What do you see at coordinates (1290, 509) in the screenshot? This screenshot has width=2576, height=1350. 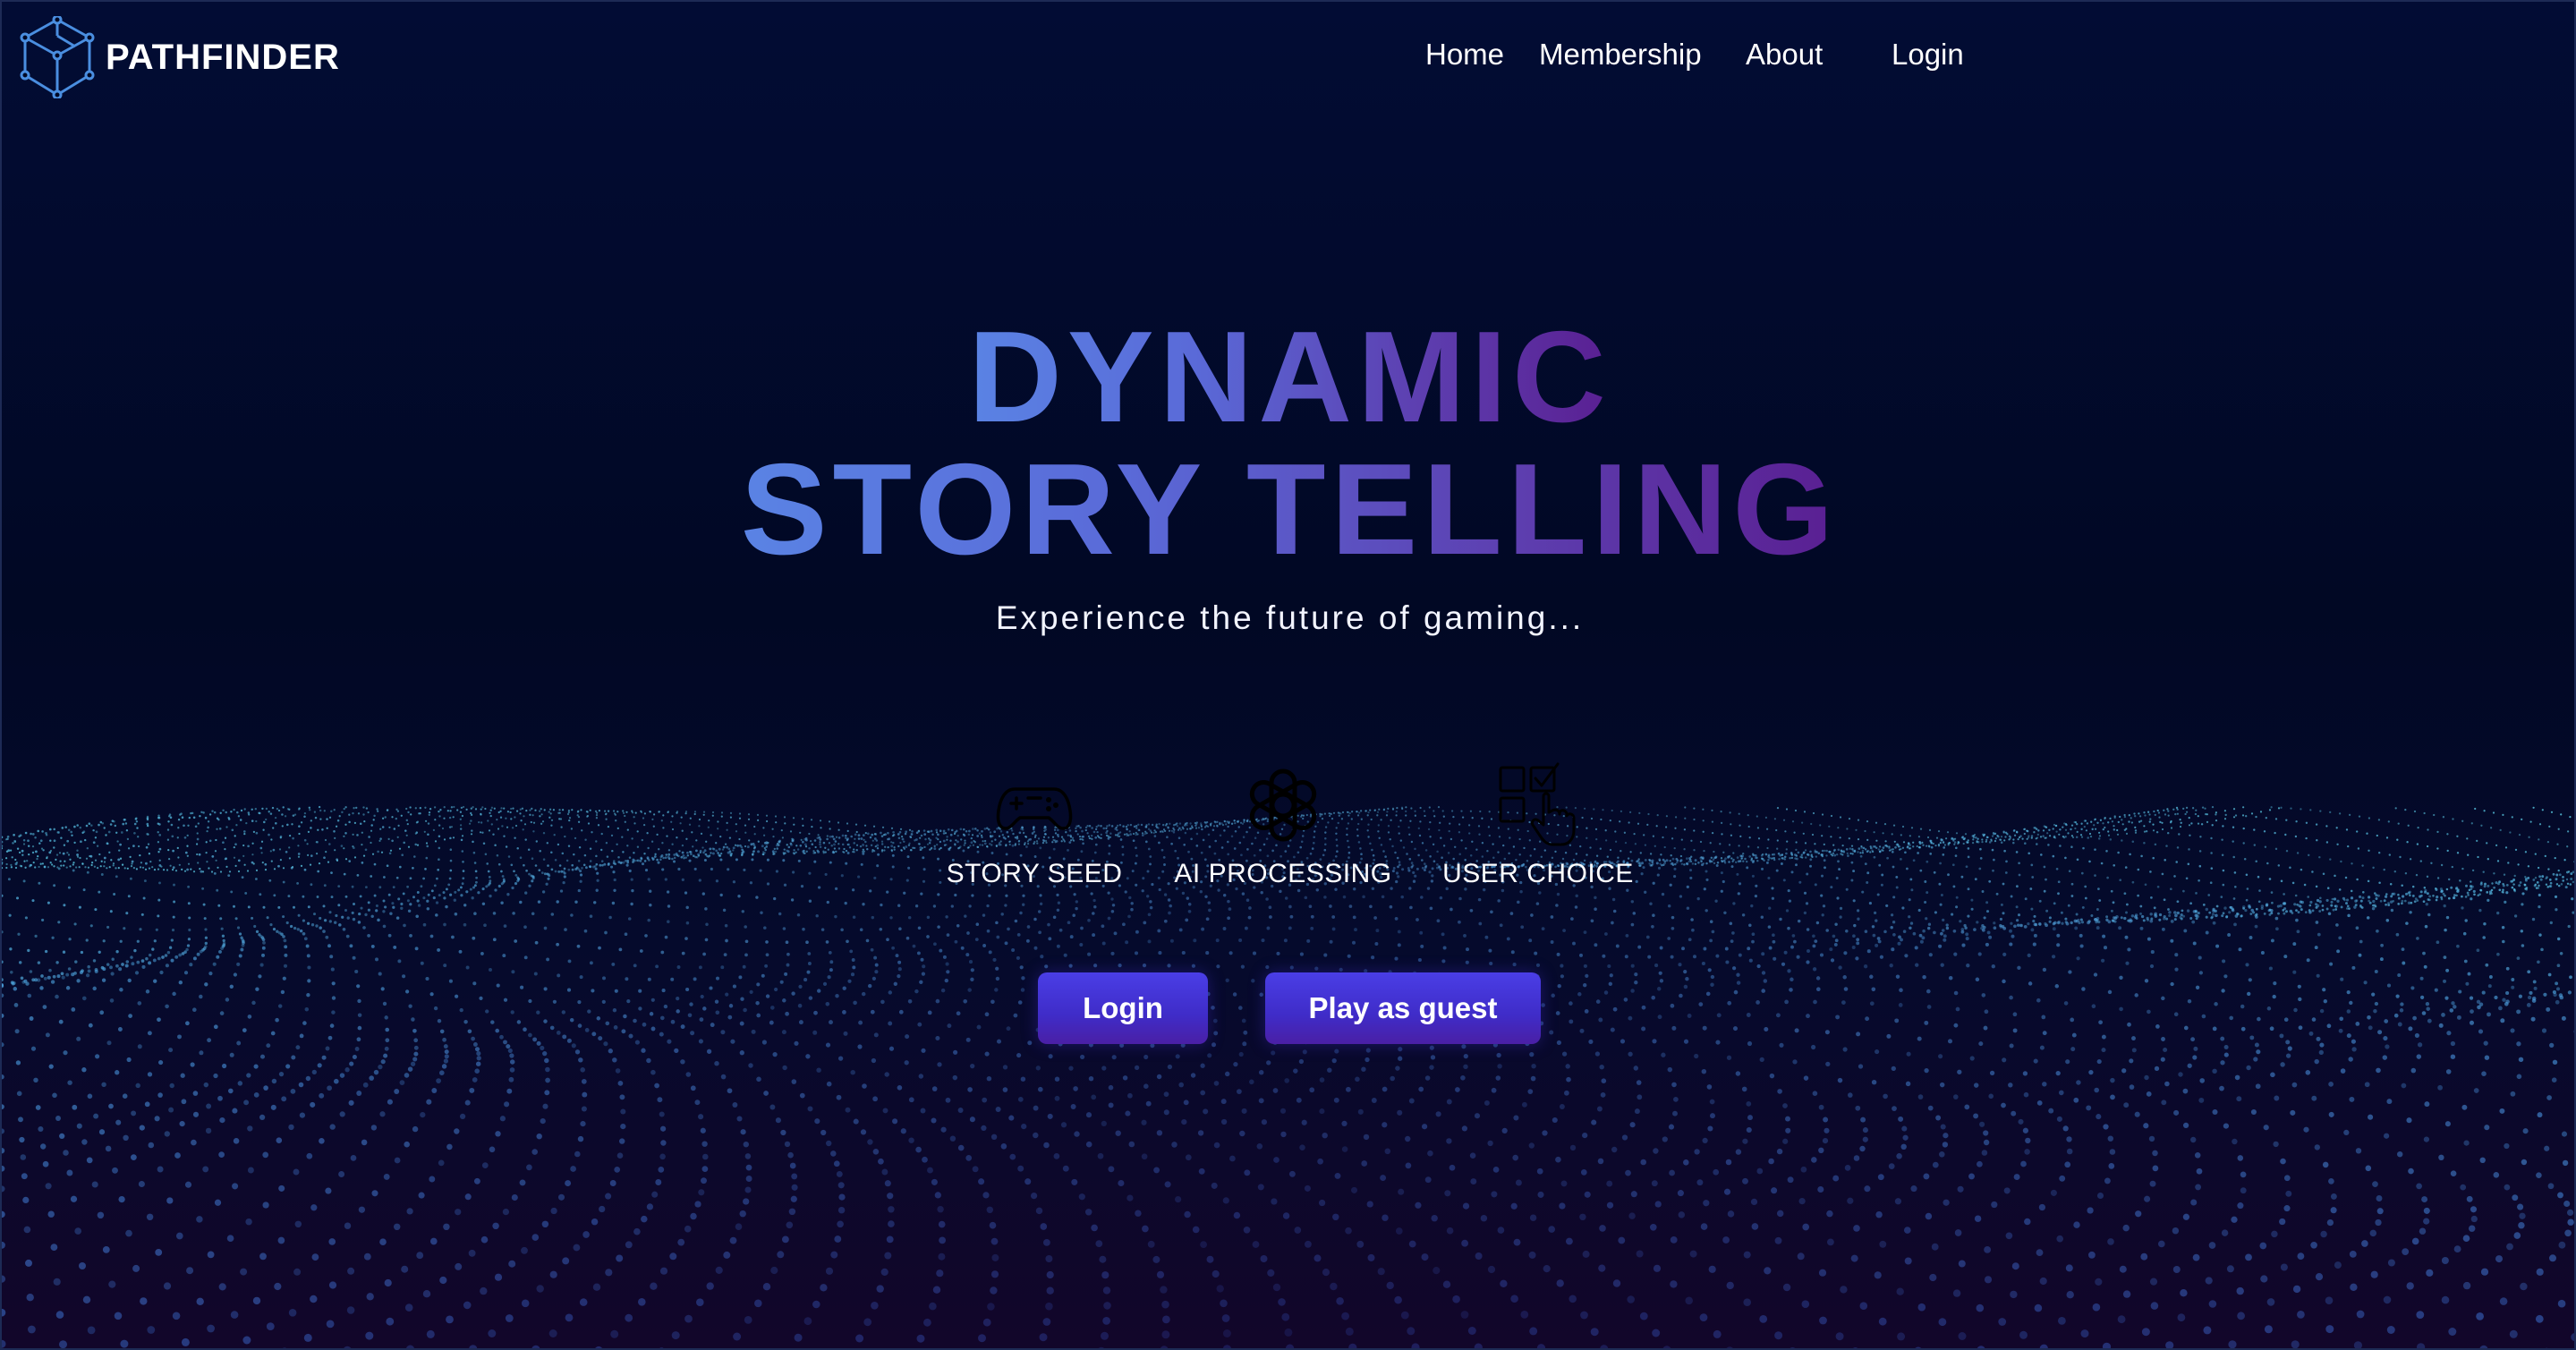 I see `hero-title-line-2: STORY TELLING` at bounding box center [1290, 509].